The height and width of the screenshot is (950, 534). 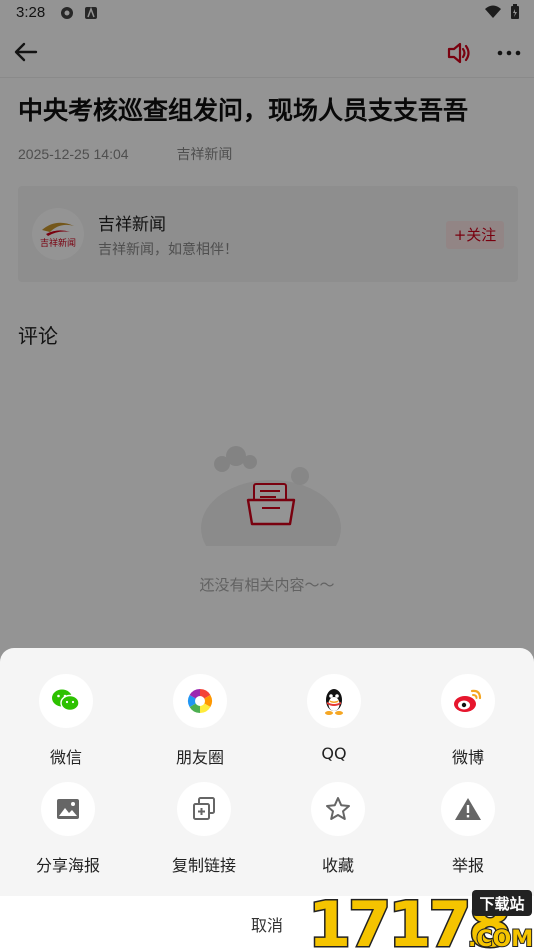 What do you see at coordinates (467, 757) in the screenshot?
I see `share-weibo-label: 微博` at bounding box center [467, 757].